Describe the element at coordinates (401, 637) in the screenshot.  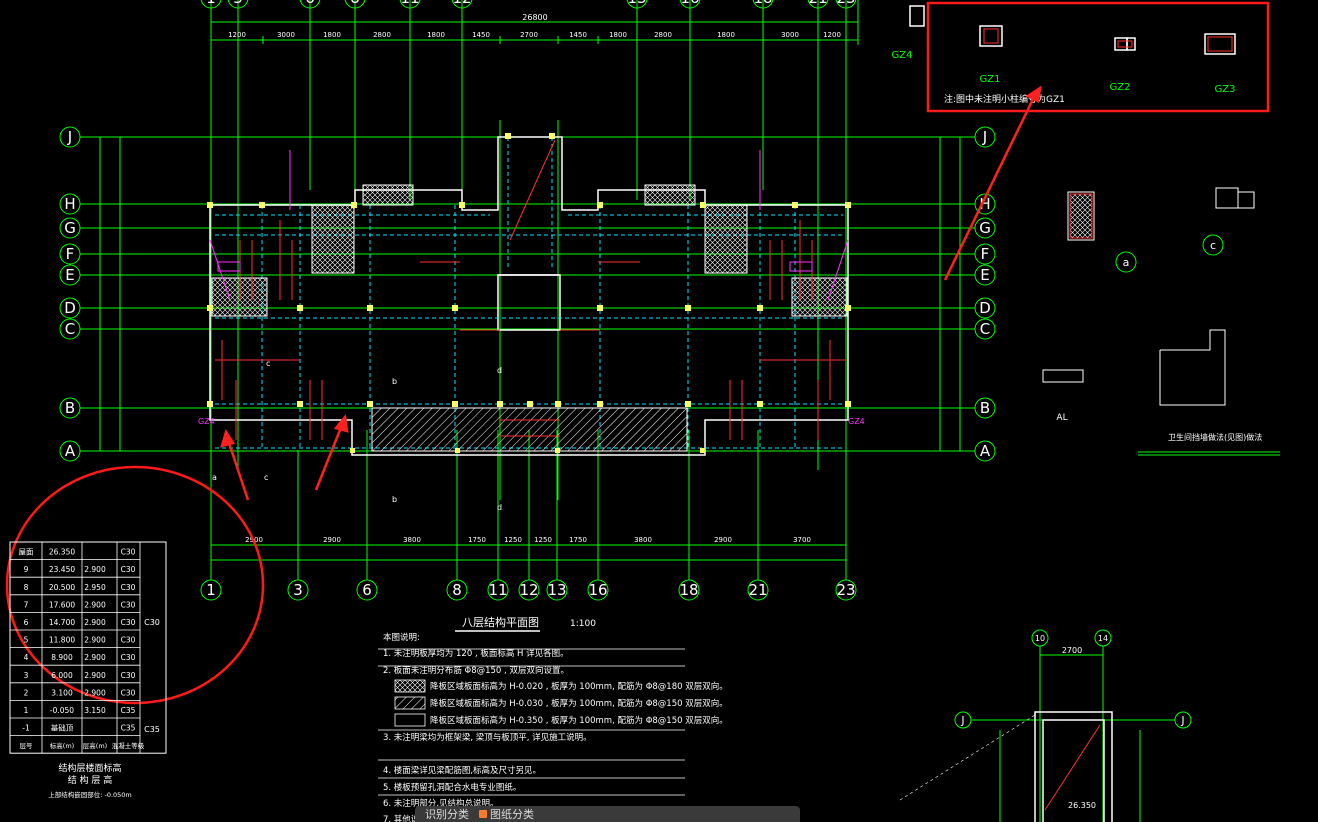
I see `notes-title: 本图说明:` at that location.